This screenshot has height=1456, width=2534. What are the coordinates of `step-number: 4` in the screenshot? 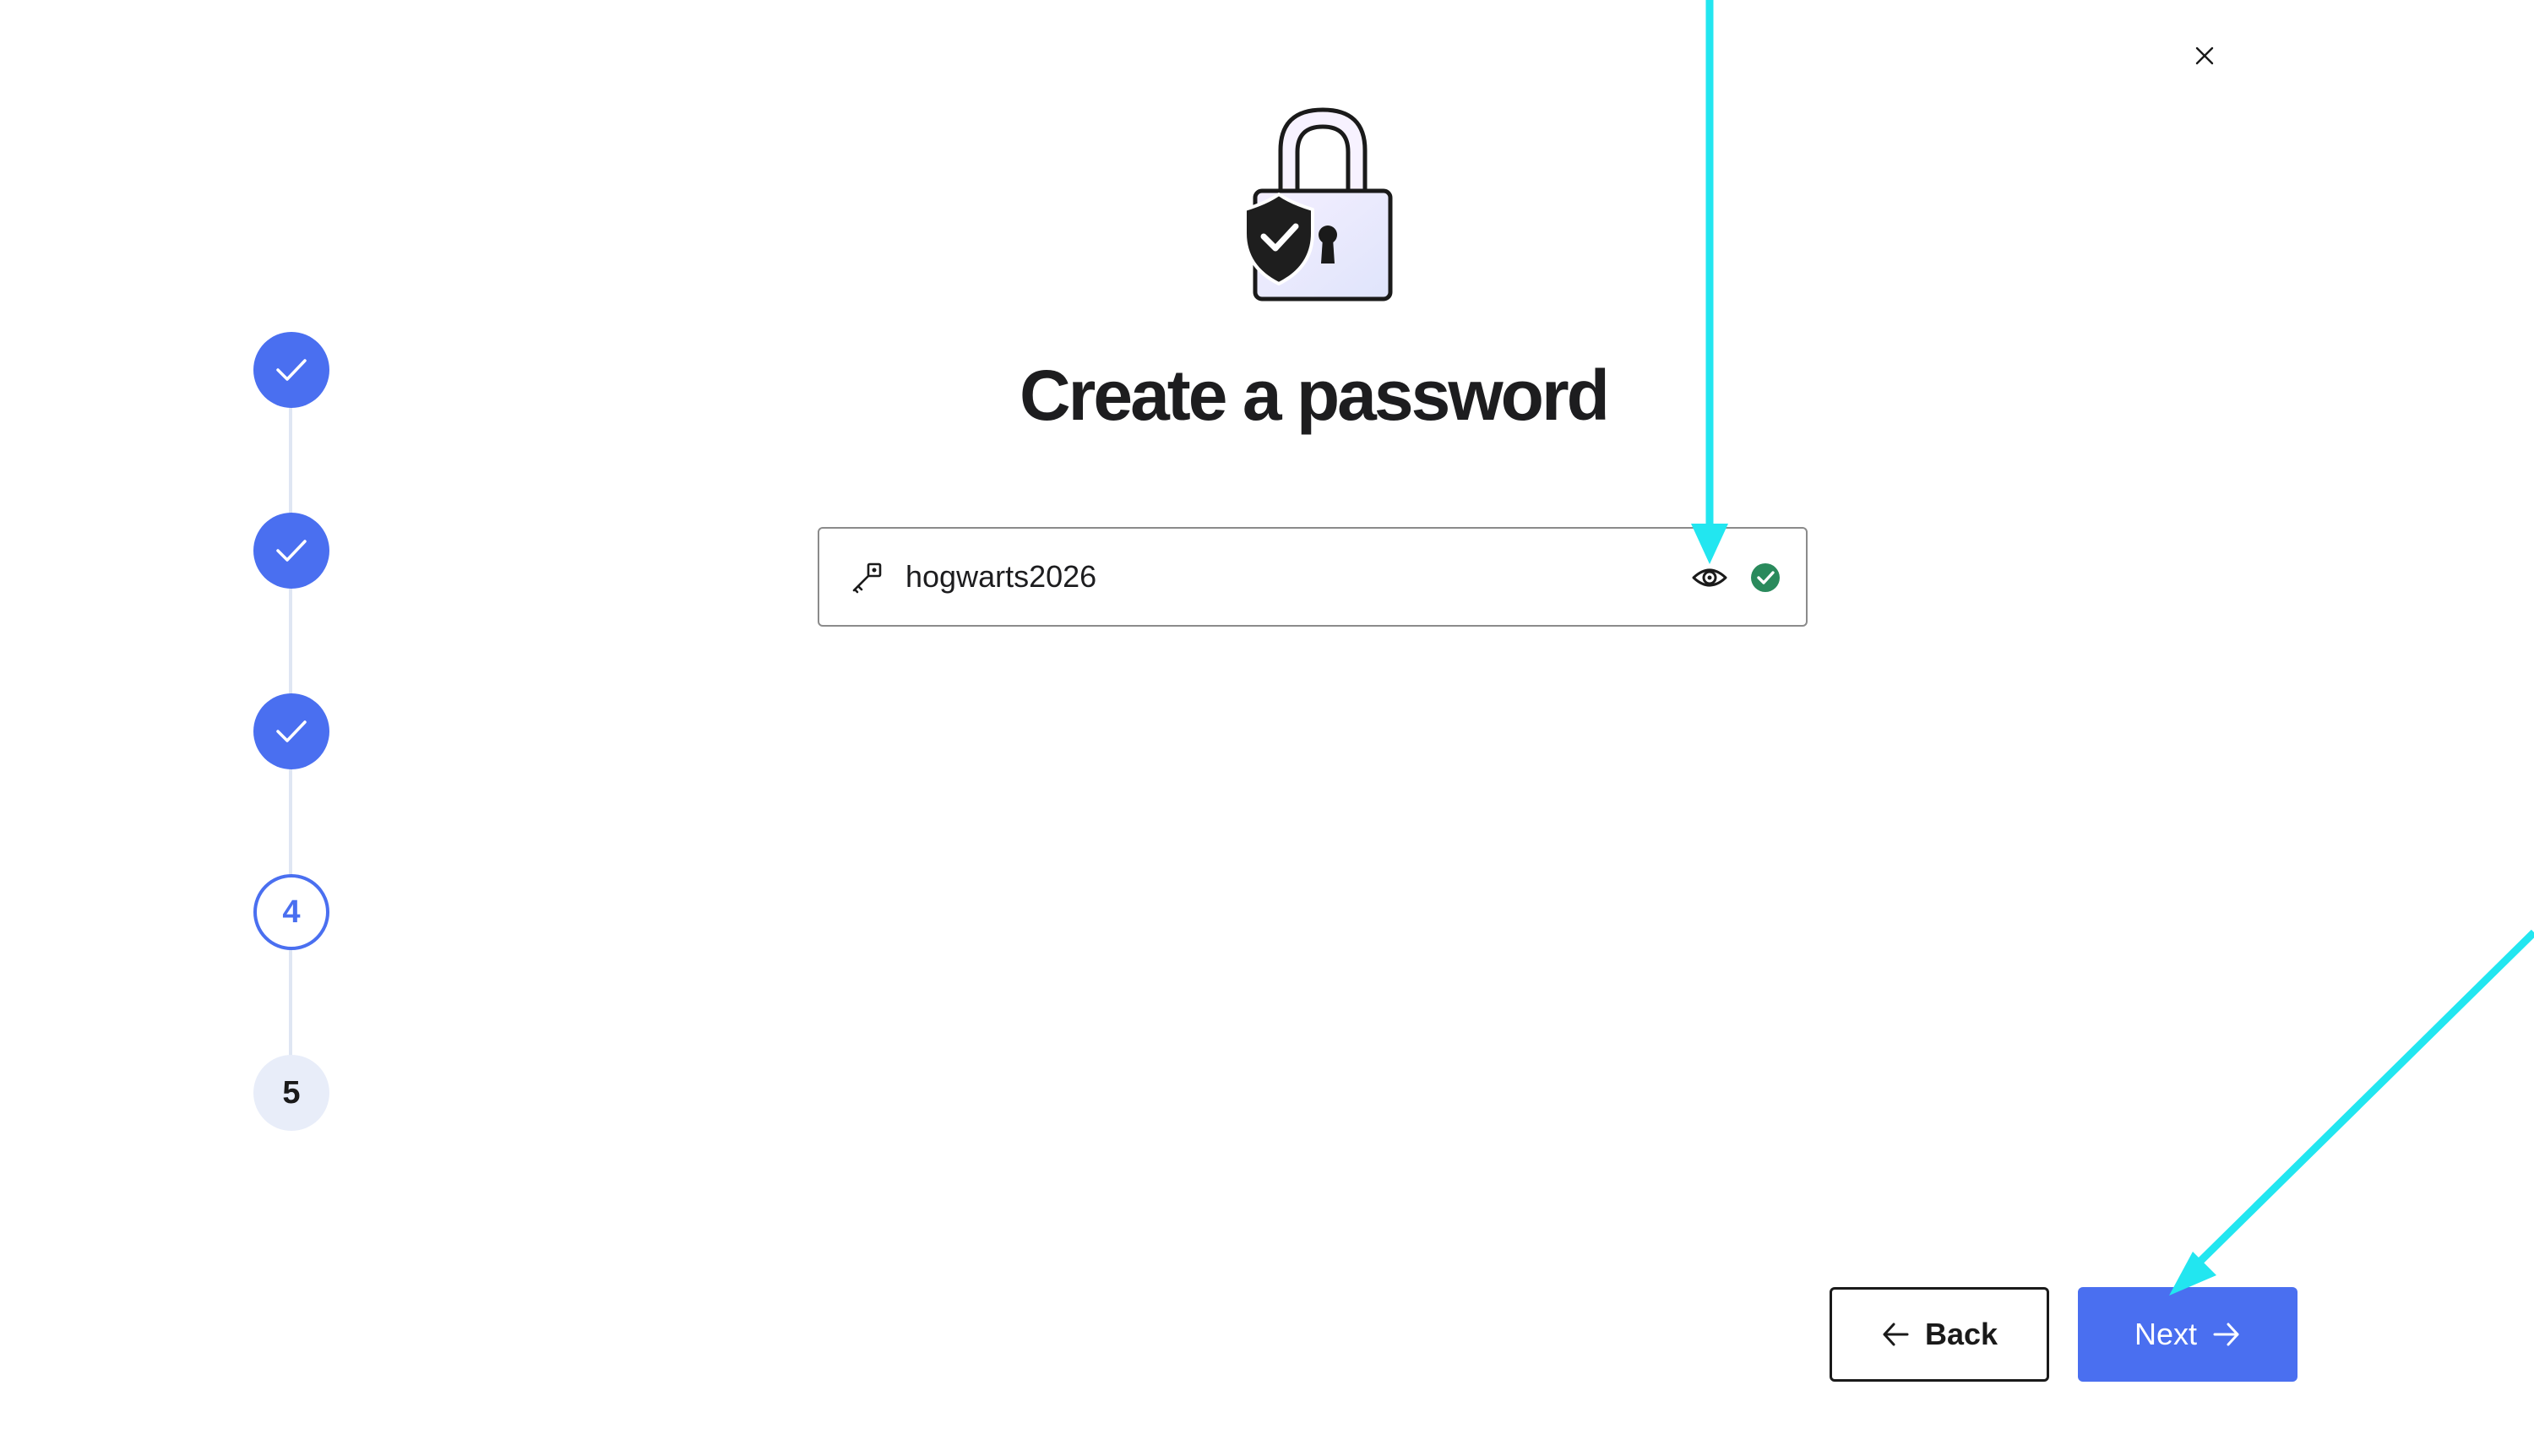 It's located at (291, 912).